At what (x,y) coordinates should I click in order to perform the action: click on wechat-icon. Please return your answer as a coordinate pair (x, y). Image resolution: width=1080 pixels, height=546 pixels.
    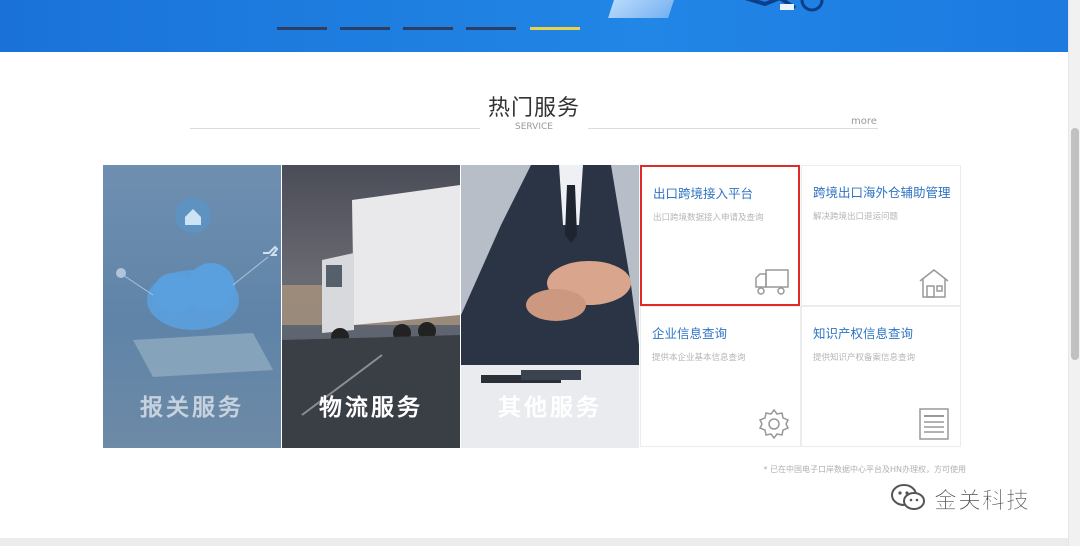
    Looking at the image, I should click on (908, 497).